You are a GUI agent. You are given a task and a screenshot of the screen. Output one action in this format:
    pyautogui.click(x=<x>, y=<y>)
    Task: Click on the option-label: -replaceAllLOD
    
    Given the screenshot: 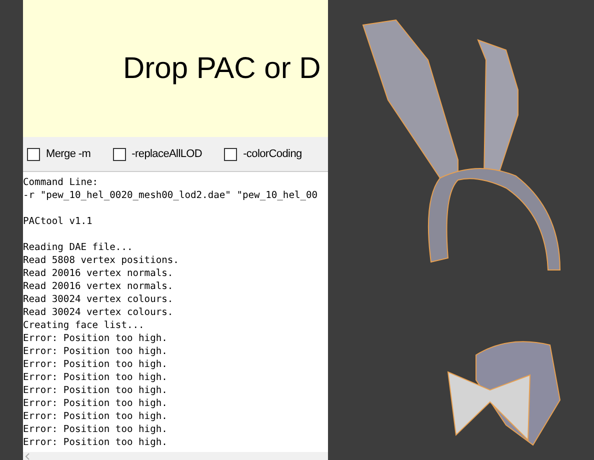 What is the action you would take?
    pyautogui.click(x=167, y=154)
    